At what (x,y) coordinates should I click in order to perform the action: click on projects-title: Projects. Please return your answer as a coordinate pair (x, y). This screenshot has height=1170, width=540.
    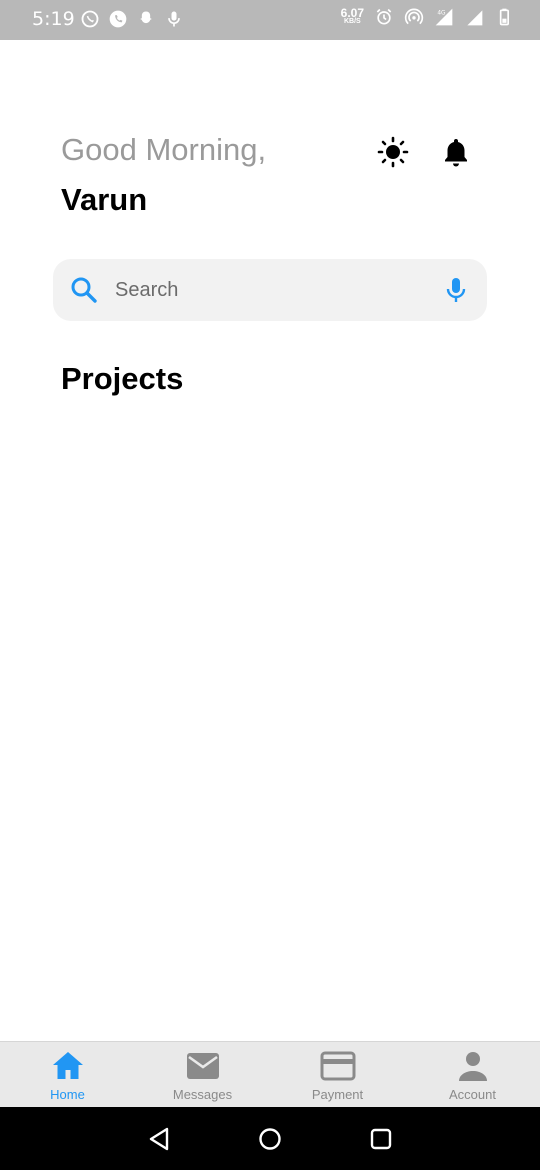
    Looking at the image, I should click on (122, 378).